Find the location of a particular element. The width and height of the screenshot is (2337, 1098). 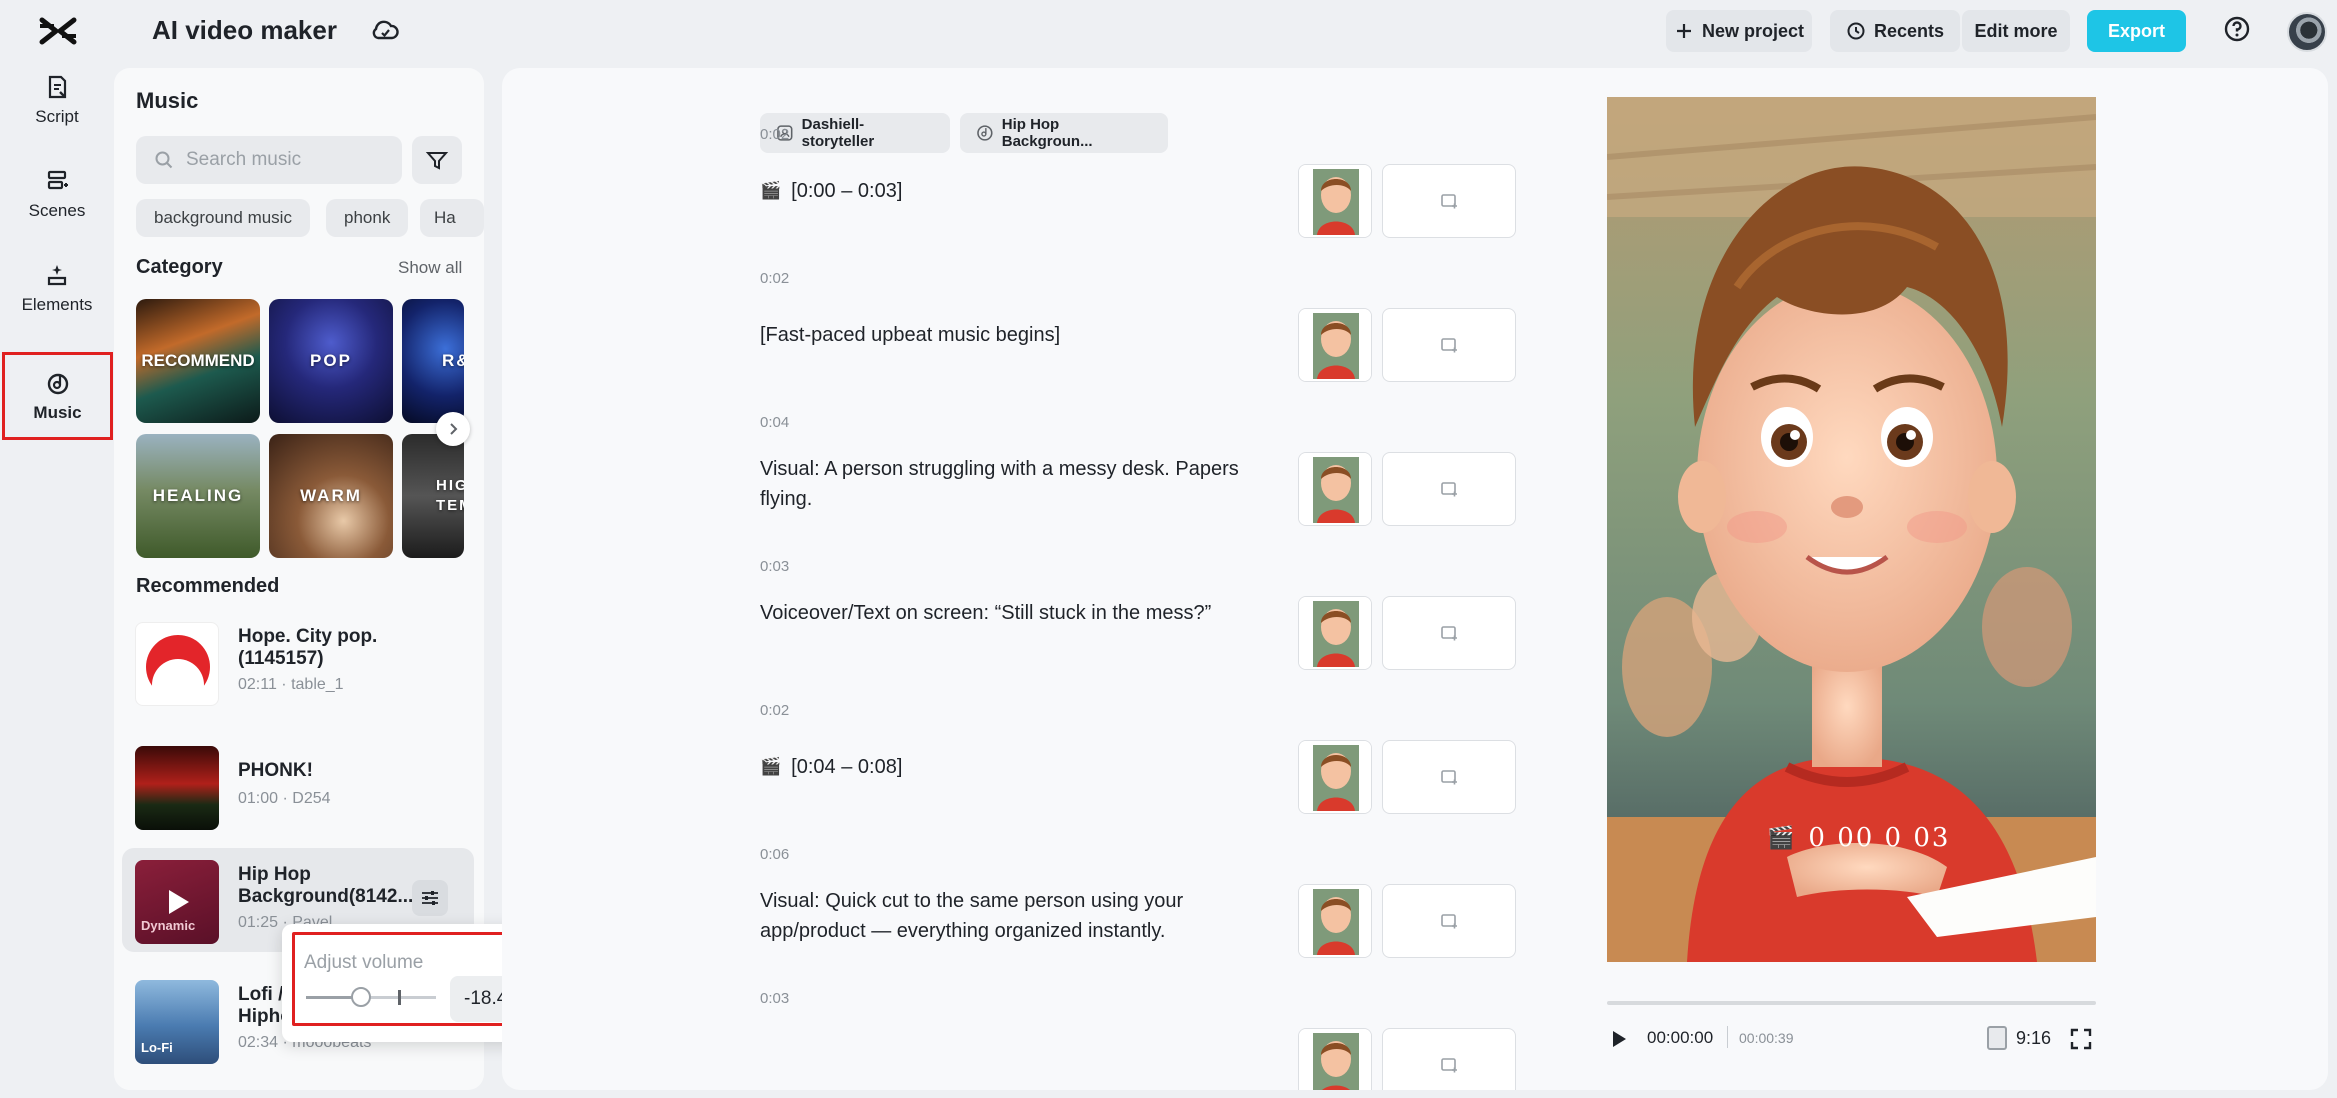

new-project-label: New project is located at coordinates (1753, 30).